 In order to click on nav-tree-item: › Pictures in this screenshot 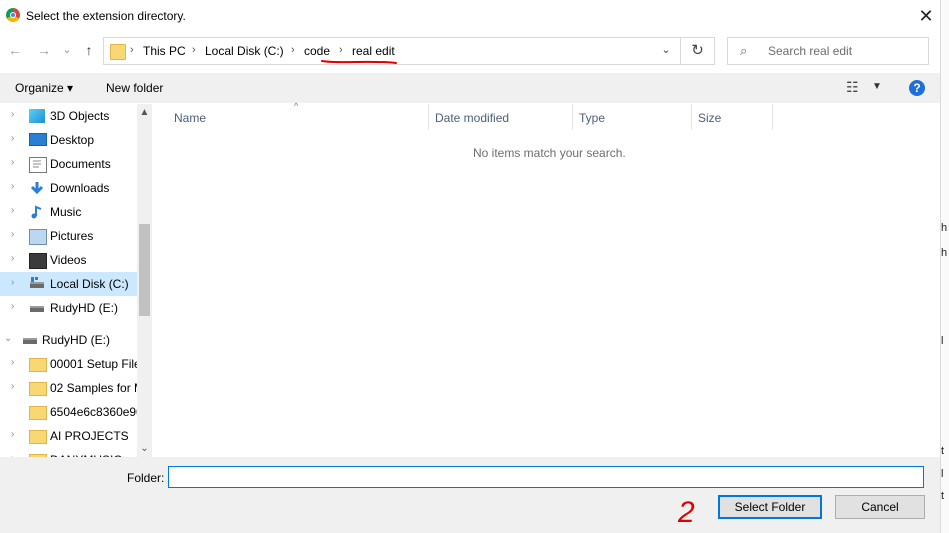, I will do `click(68, 236)`.